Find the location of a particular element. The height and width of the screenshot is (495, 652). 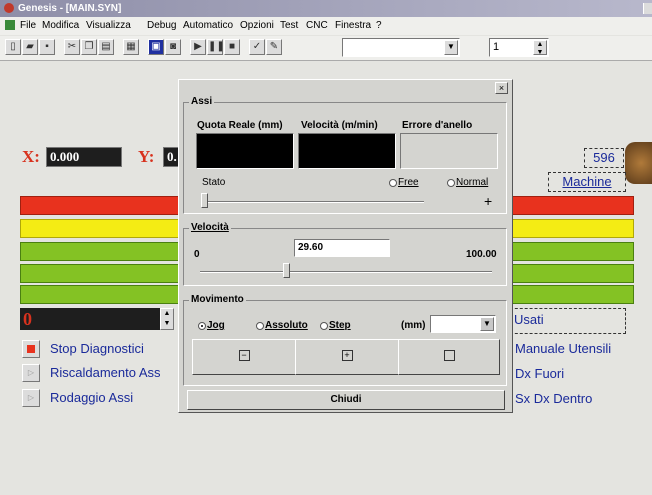

errore-anello-label: Errore d'anello is located at coordinates (437, 125).